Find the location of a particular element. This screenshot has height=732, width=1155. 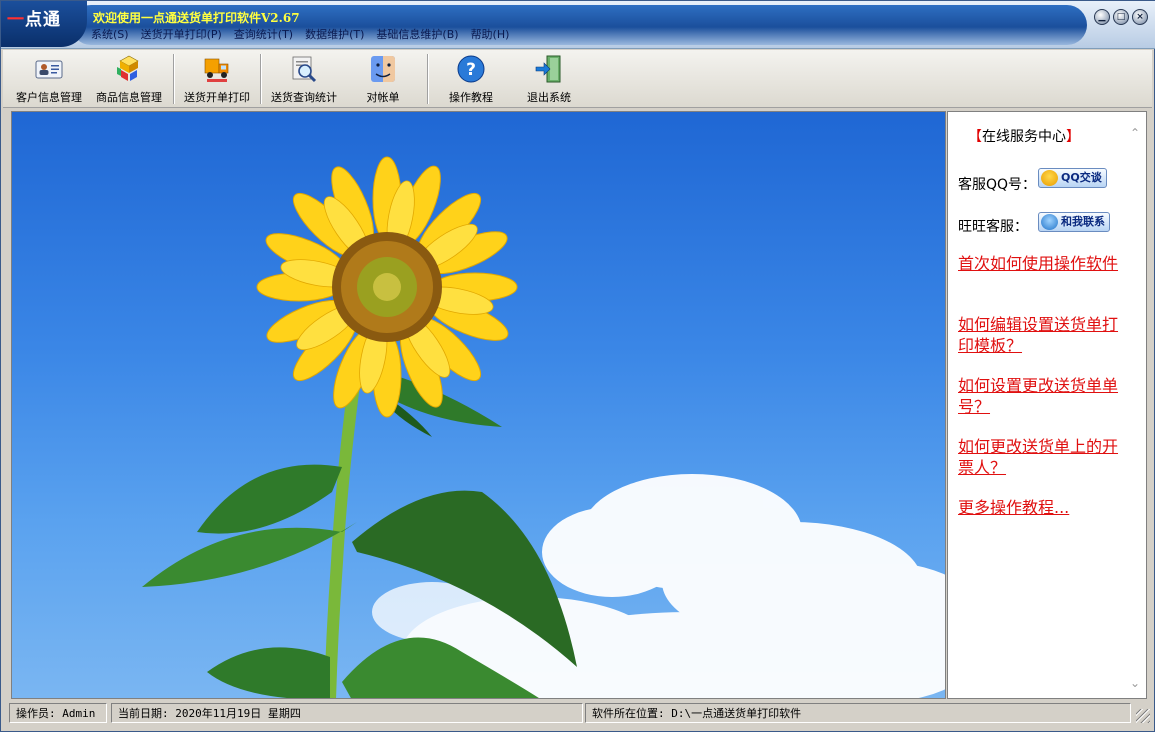

minimize-button: ▁ is located at coordinates (1102, 17).